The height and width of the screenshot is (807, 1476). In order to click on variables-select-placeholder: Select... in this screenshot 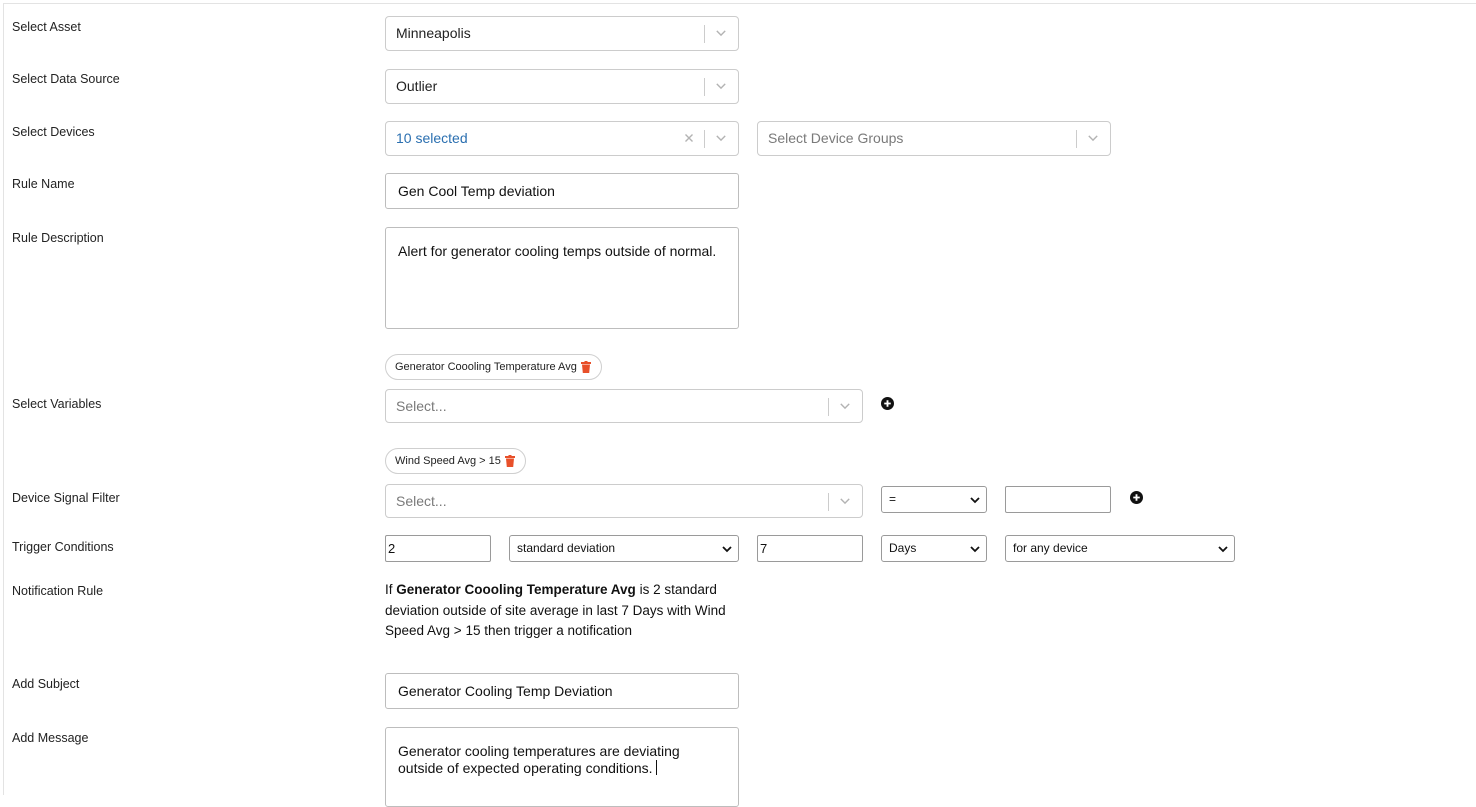, I will do `click(421, 406)`.